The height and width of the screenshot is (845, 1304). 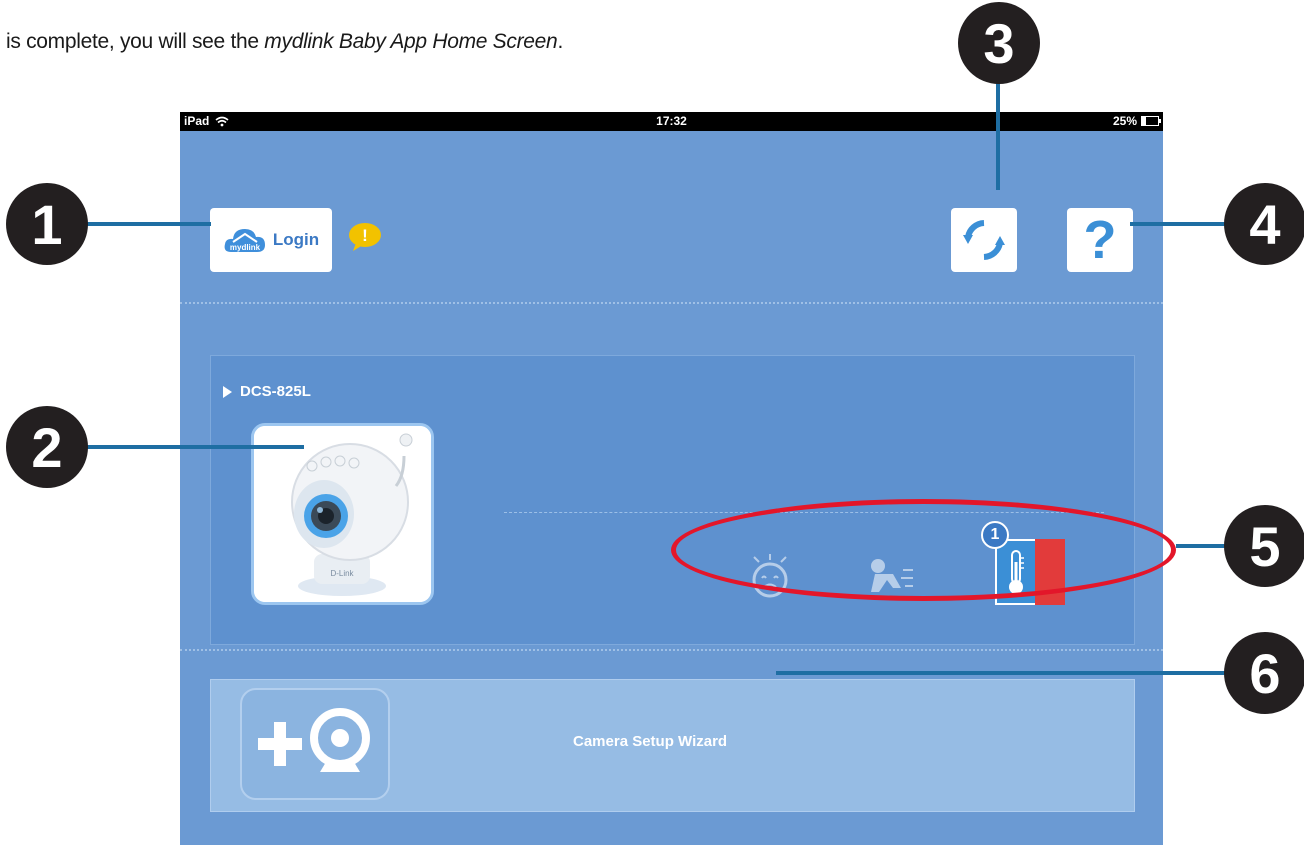 What do you see at coordinates (47, 224) in the screenshot?
I see `callout-1: 1` at bounding box center [47, 224].